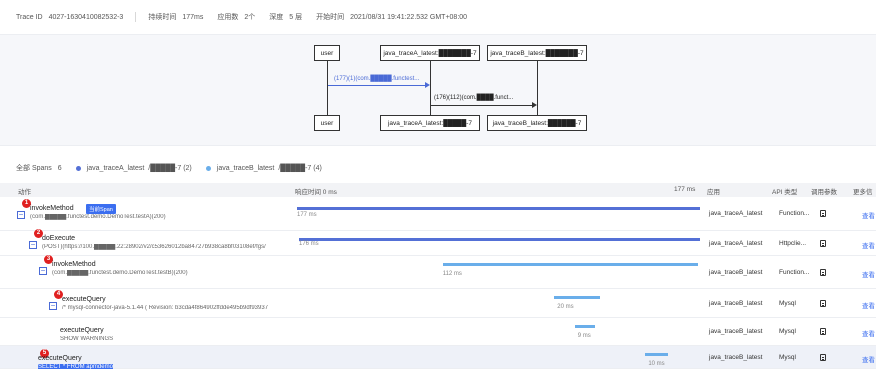 The width and height of the screenshot is (876, 369). I want to click on table-header: 动作 响应时间 0 ms 177 ms 应用 API 类型 调用参数 更多信, so click(438, 190).